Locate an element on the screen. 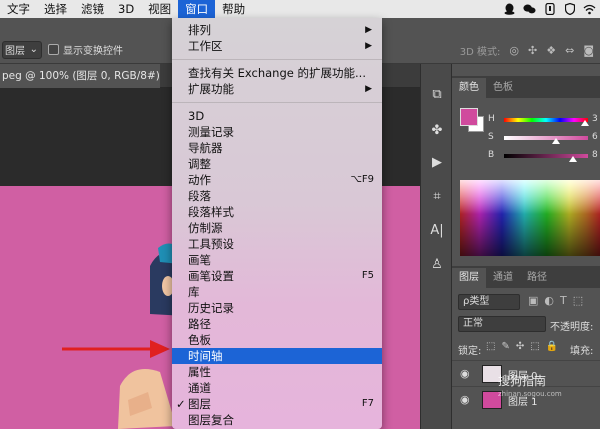 The height and width of the screenshot is (429, 600). menu-item-g3-9: 画笔 is located at coordinates (277, 260).